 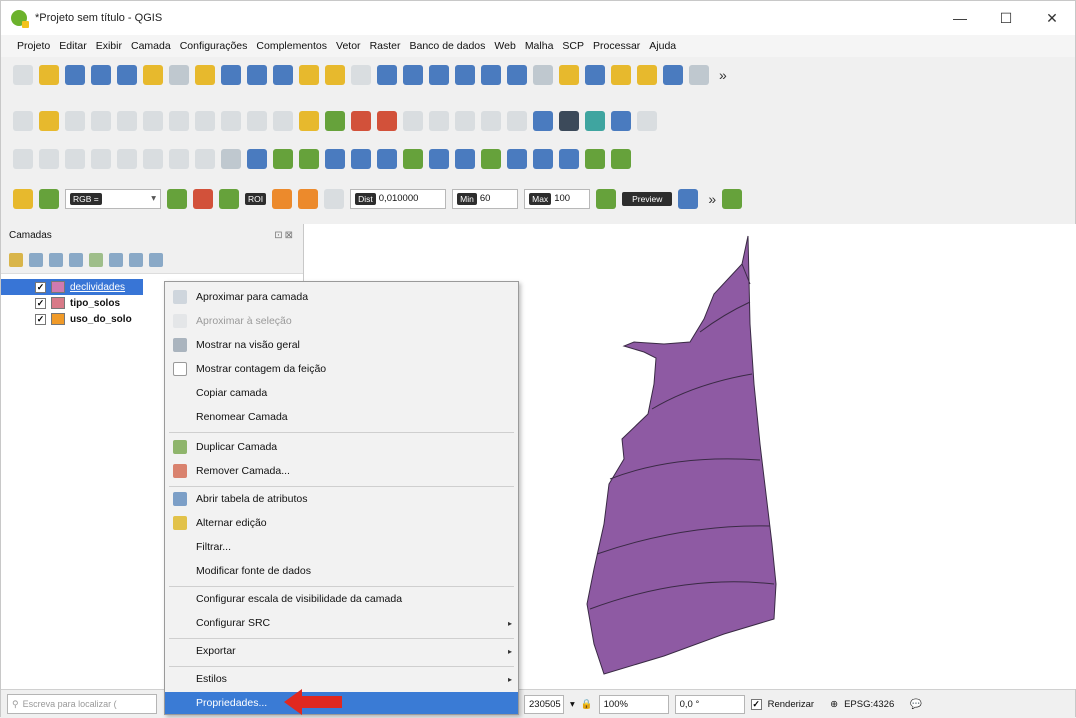 What do you see at coordinates (127, 74) in the screenshot?
I see `layout-manager-icon` at bounding box center [127, 74].